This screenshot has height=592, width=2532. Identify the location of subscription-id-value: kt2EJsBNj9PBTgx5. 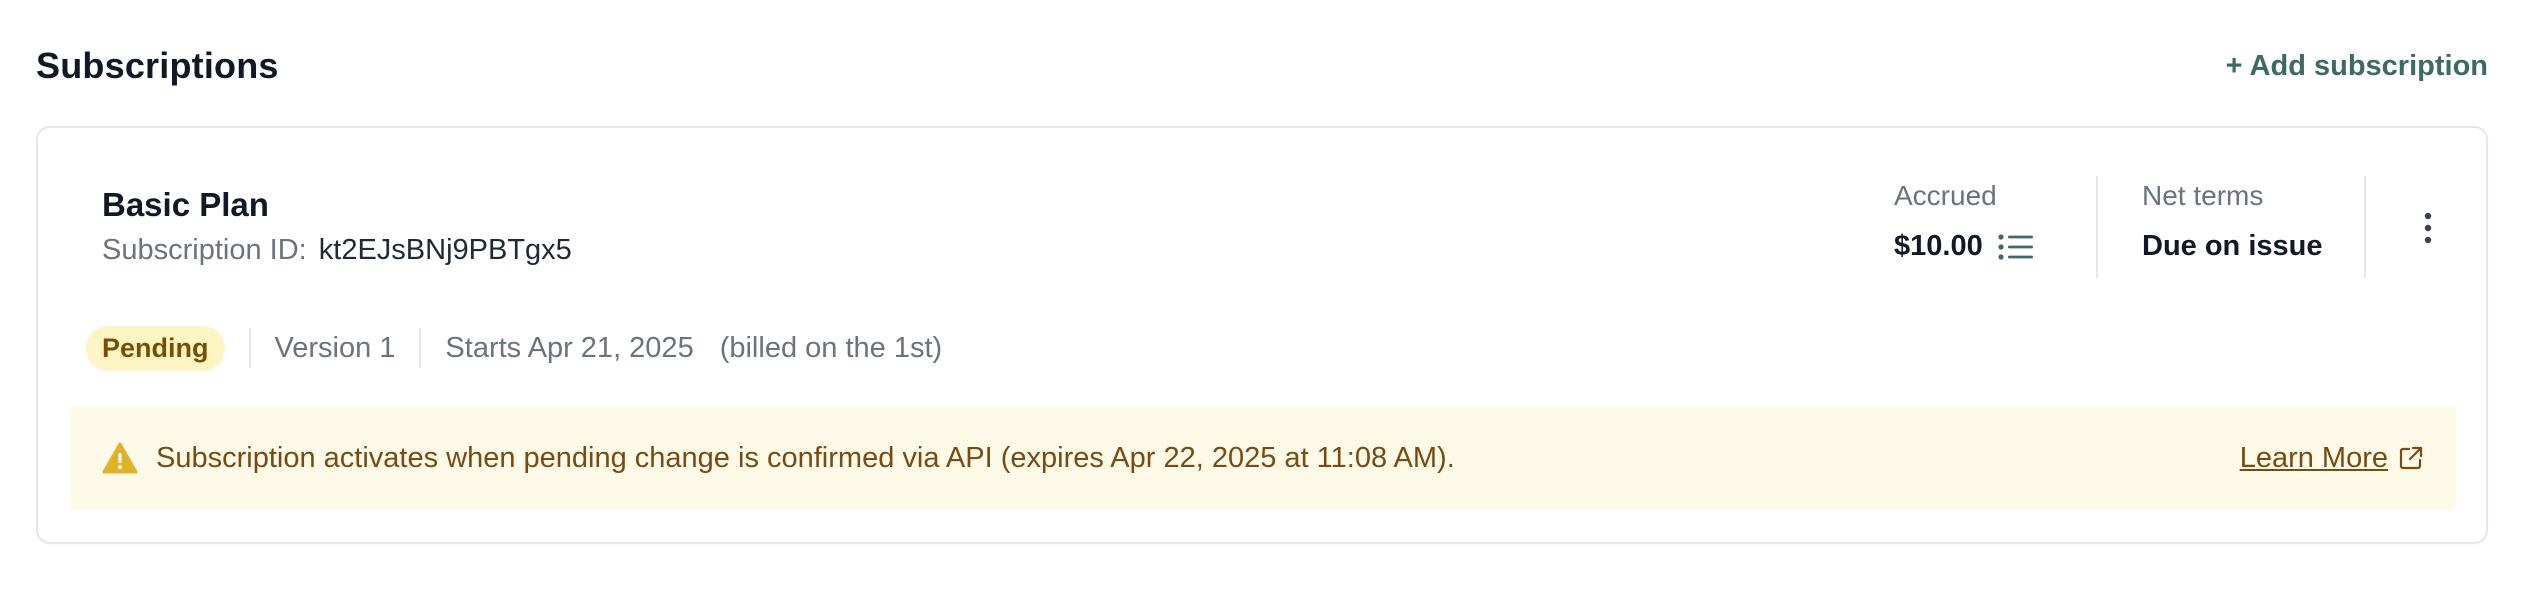
(445, 250).